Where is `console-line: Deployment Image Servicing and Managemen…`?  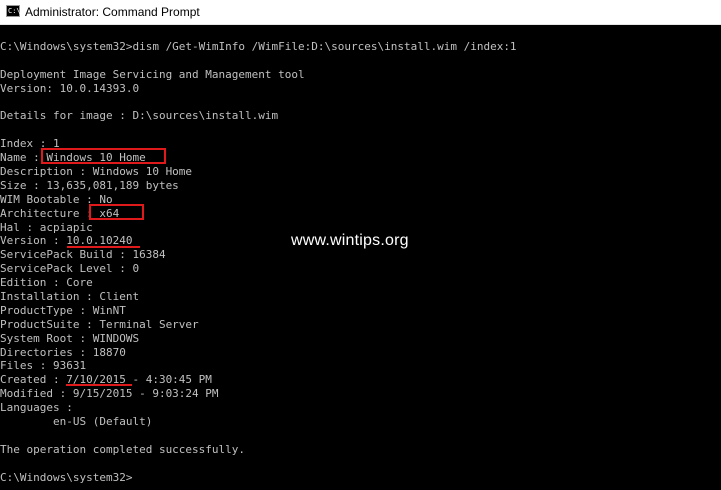 console-line: Deployment Image Servicing and Managemen… is located at coordinates (152, 74).